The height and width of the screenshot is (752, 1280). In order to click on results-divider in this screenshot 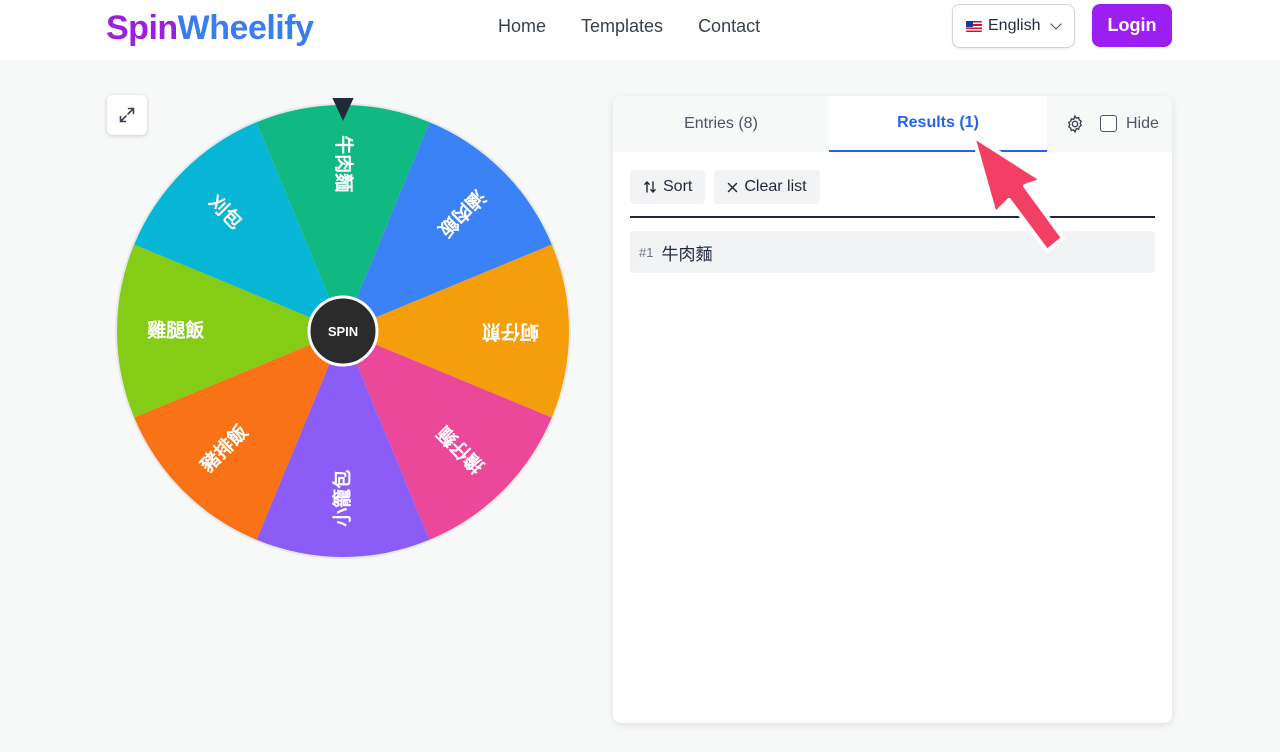, I will do `click(892, 217)`.